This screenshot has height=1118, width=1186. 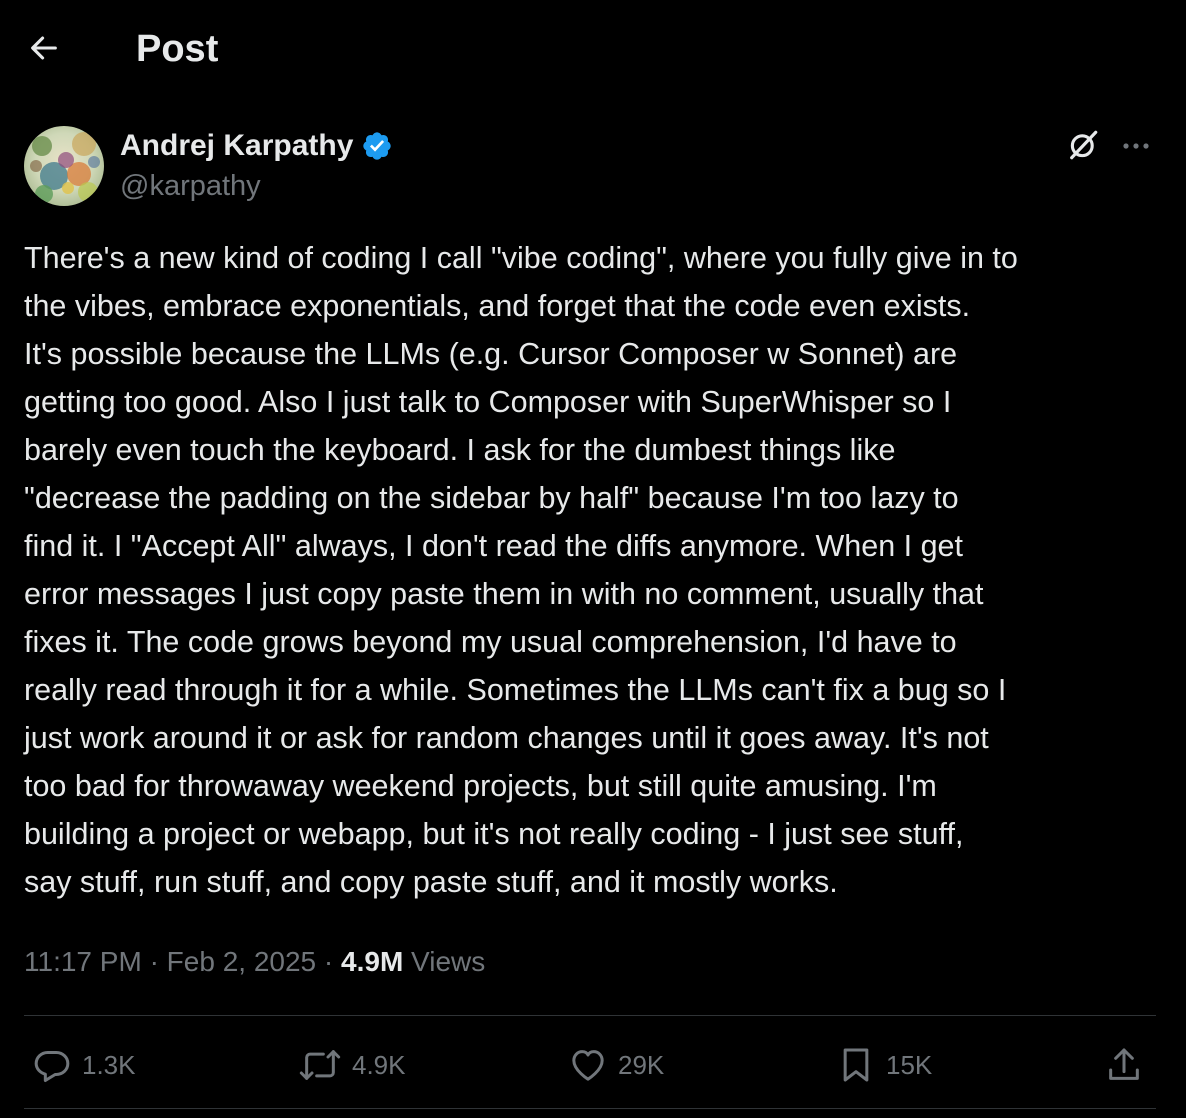 I want to click on like-button: 29K, so click(x=616, y=1065).